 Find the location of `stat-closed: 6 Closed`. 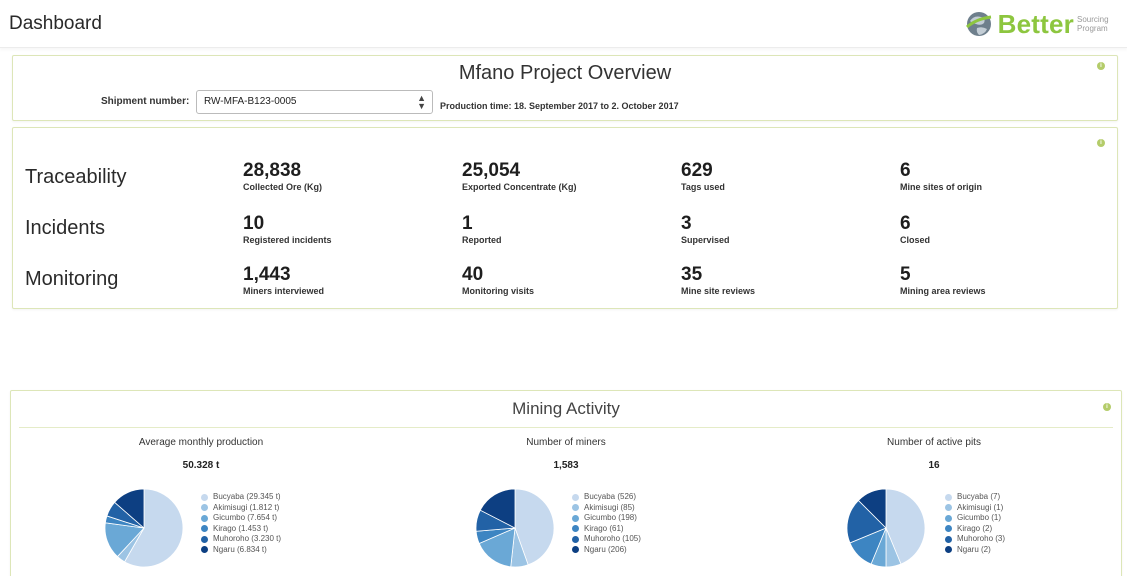

stat-closed: 6 Closed is located at coordinates (915, 229).